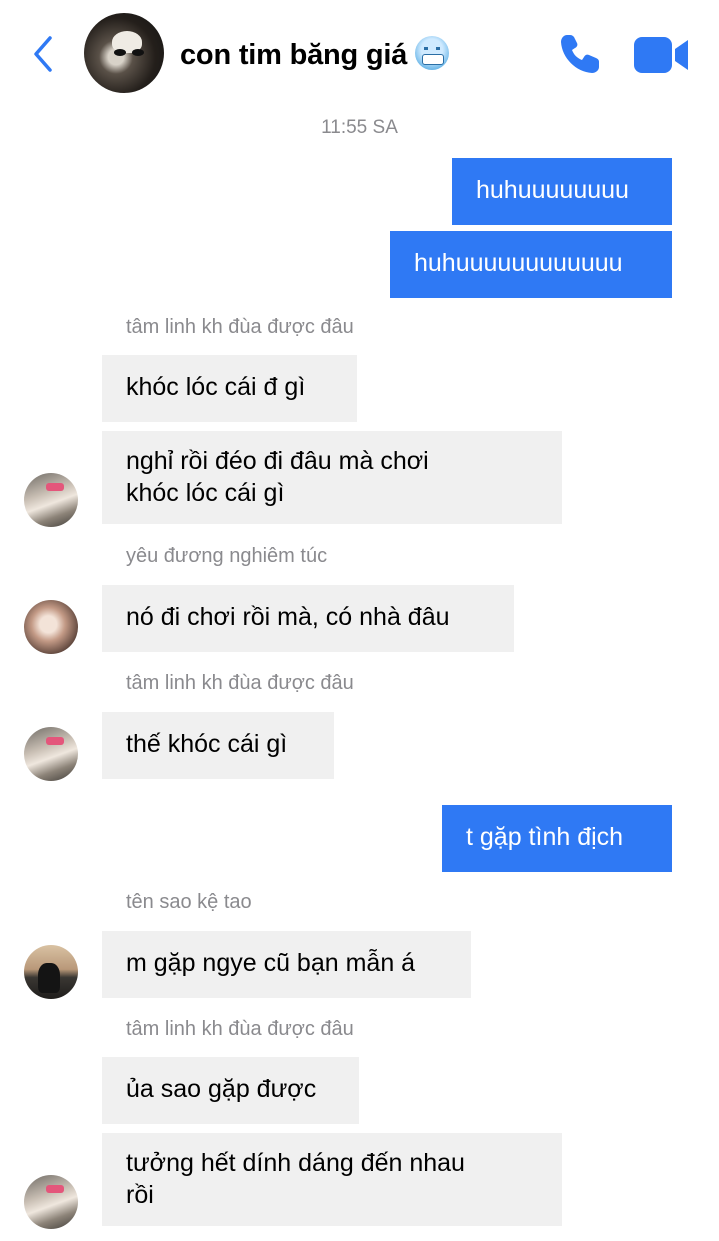  I want to click on incoming-message: nó đi chơi rồi mà, có nhà đâu, so click(308, 618).